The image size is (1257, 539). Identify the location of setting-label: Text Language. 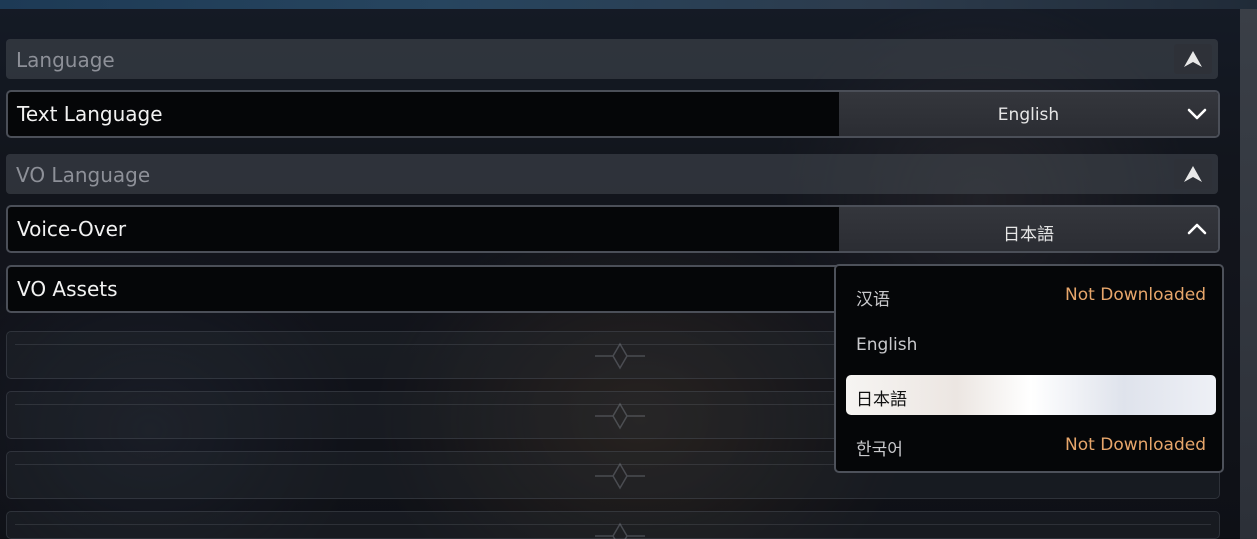
(90, 114).